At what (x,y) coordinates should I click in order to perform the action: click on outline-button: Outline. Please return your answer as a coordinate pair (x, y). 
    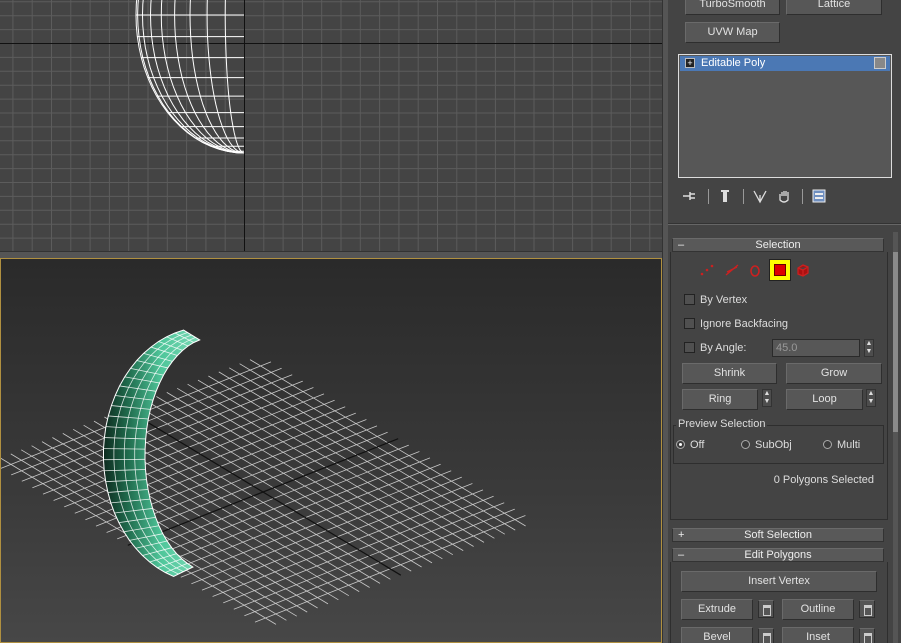
    Looking at the image, I should click on (818, 609).